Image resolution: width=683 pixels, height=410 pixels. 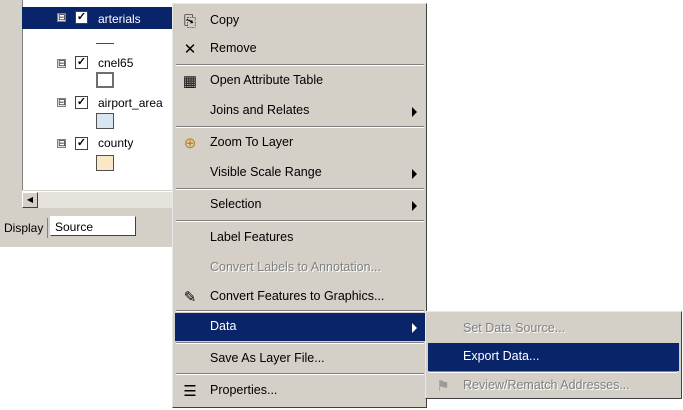 I want to click on menu-item-label: Visible Scale Range, so click(x=266, y=172).